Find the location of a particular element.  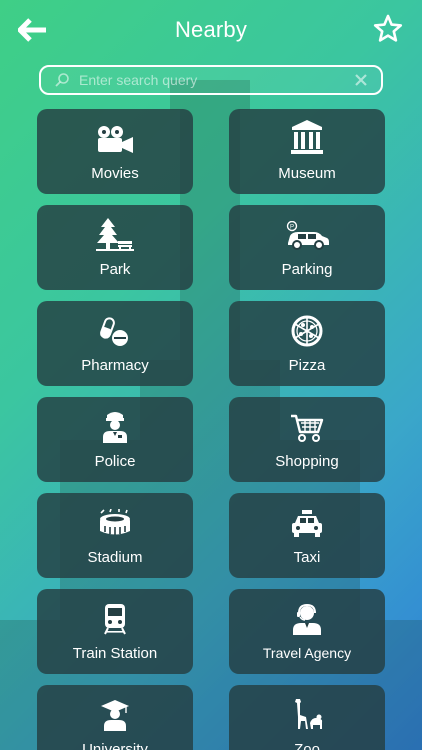

shopping-cart-icon is located at coordinates (307, 422).